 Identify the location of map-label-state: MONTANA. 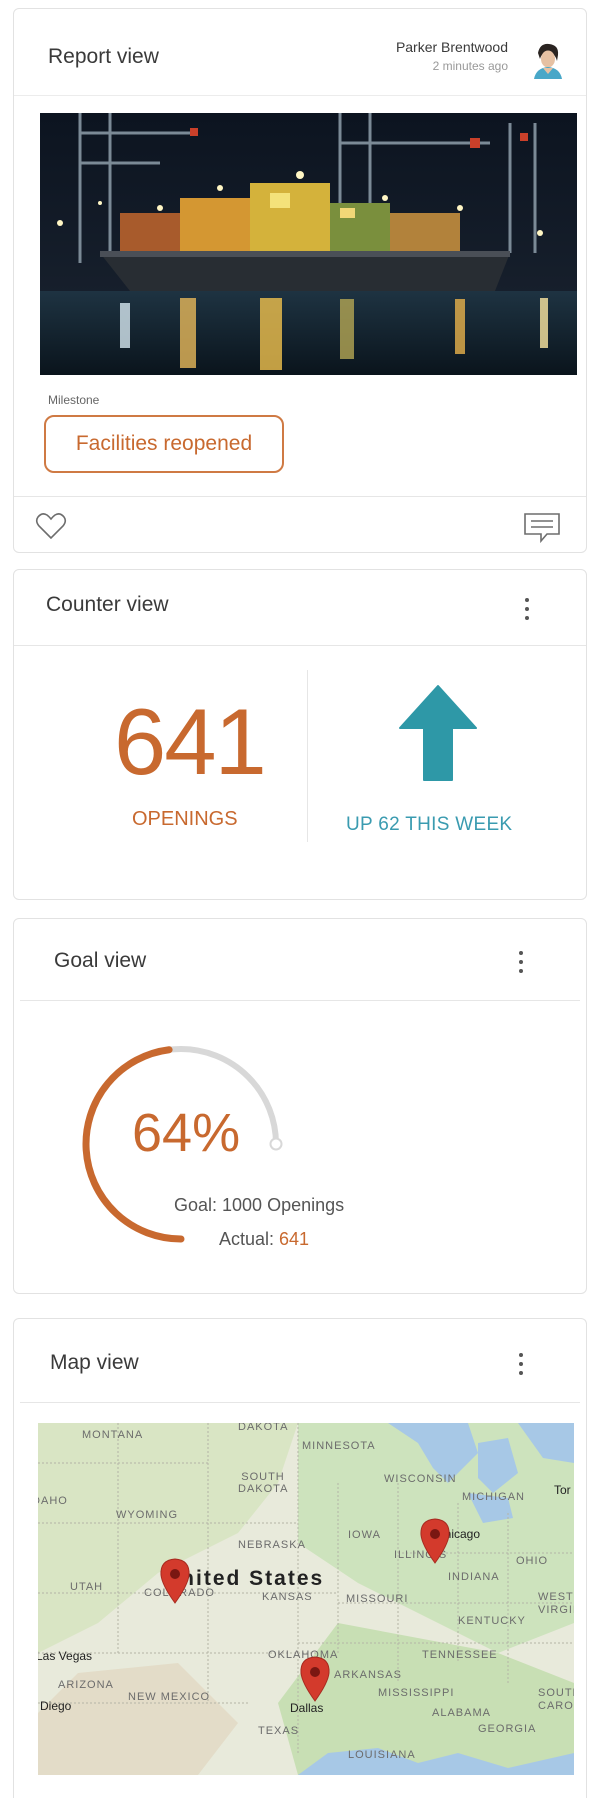
(113, 1435).